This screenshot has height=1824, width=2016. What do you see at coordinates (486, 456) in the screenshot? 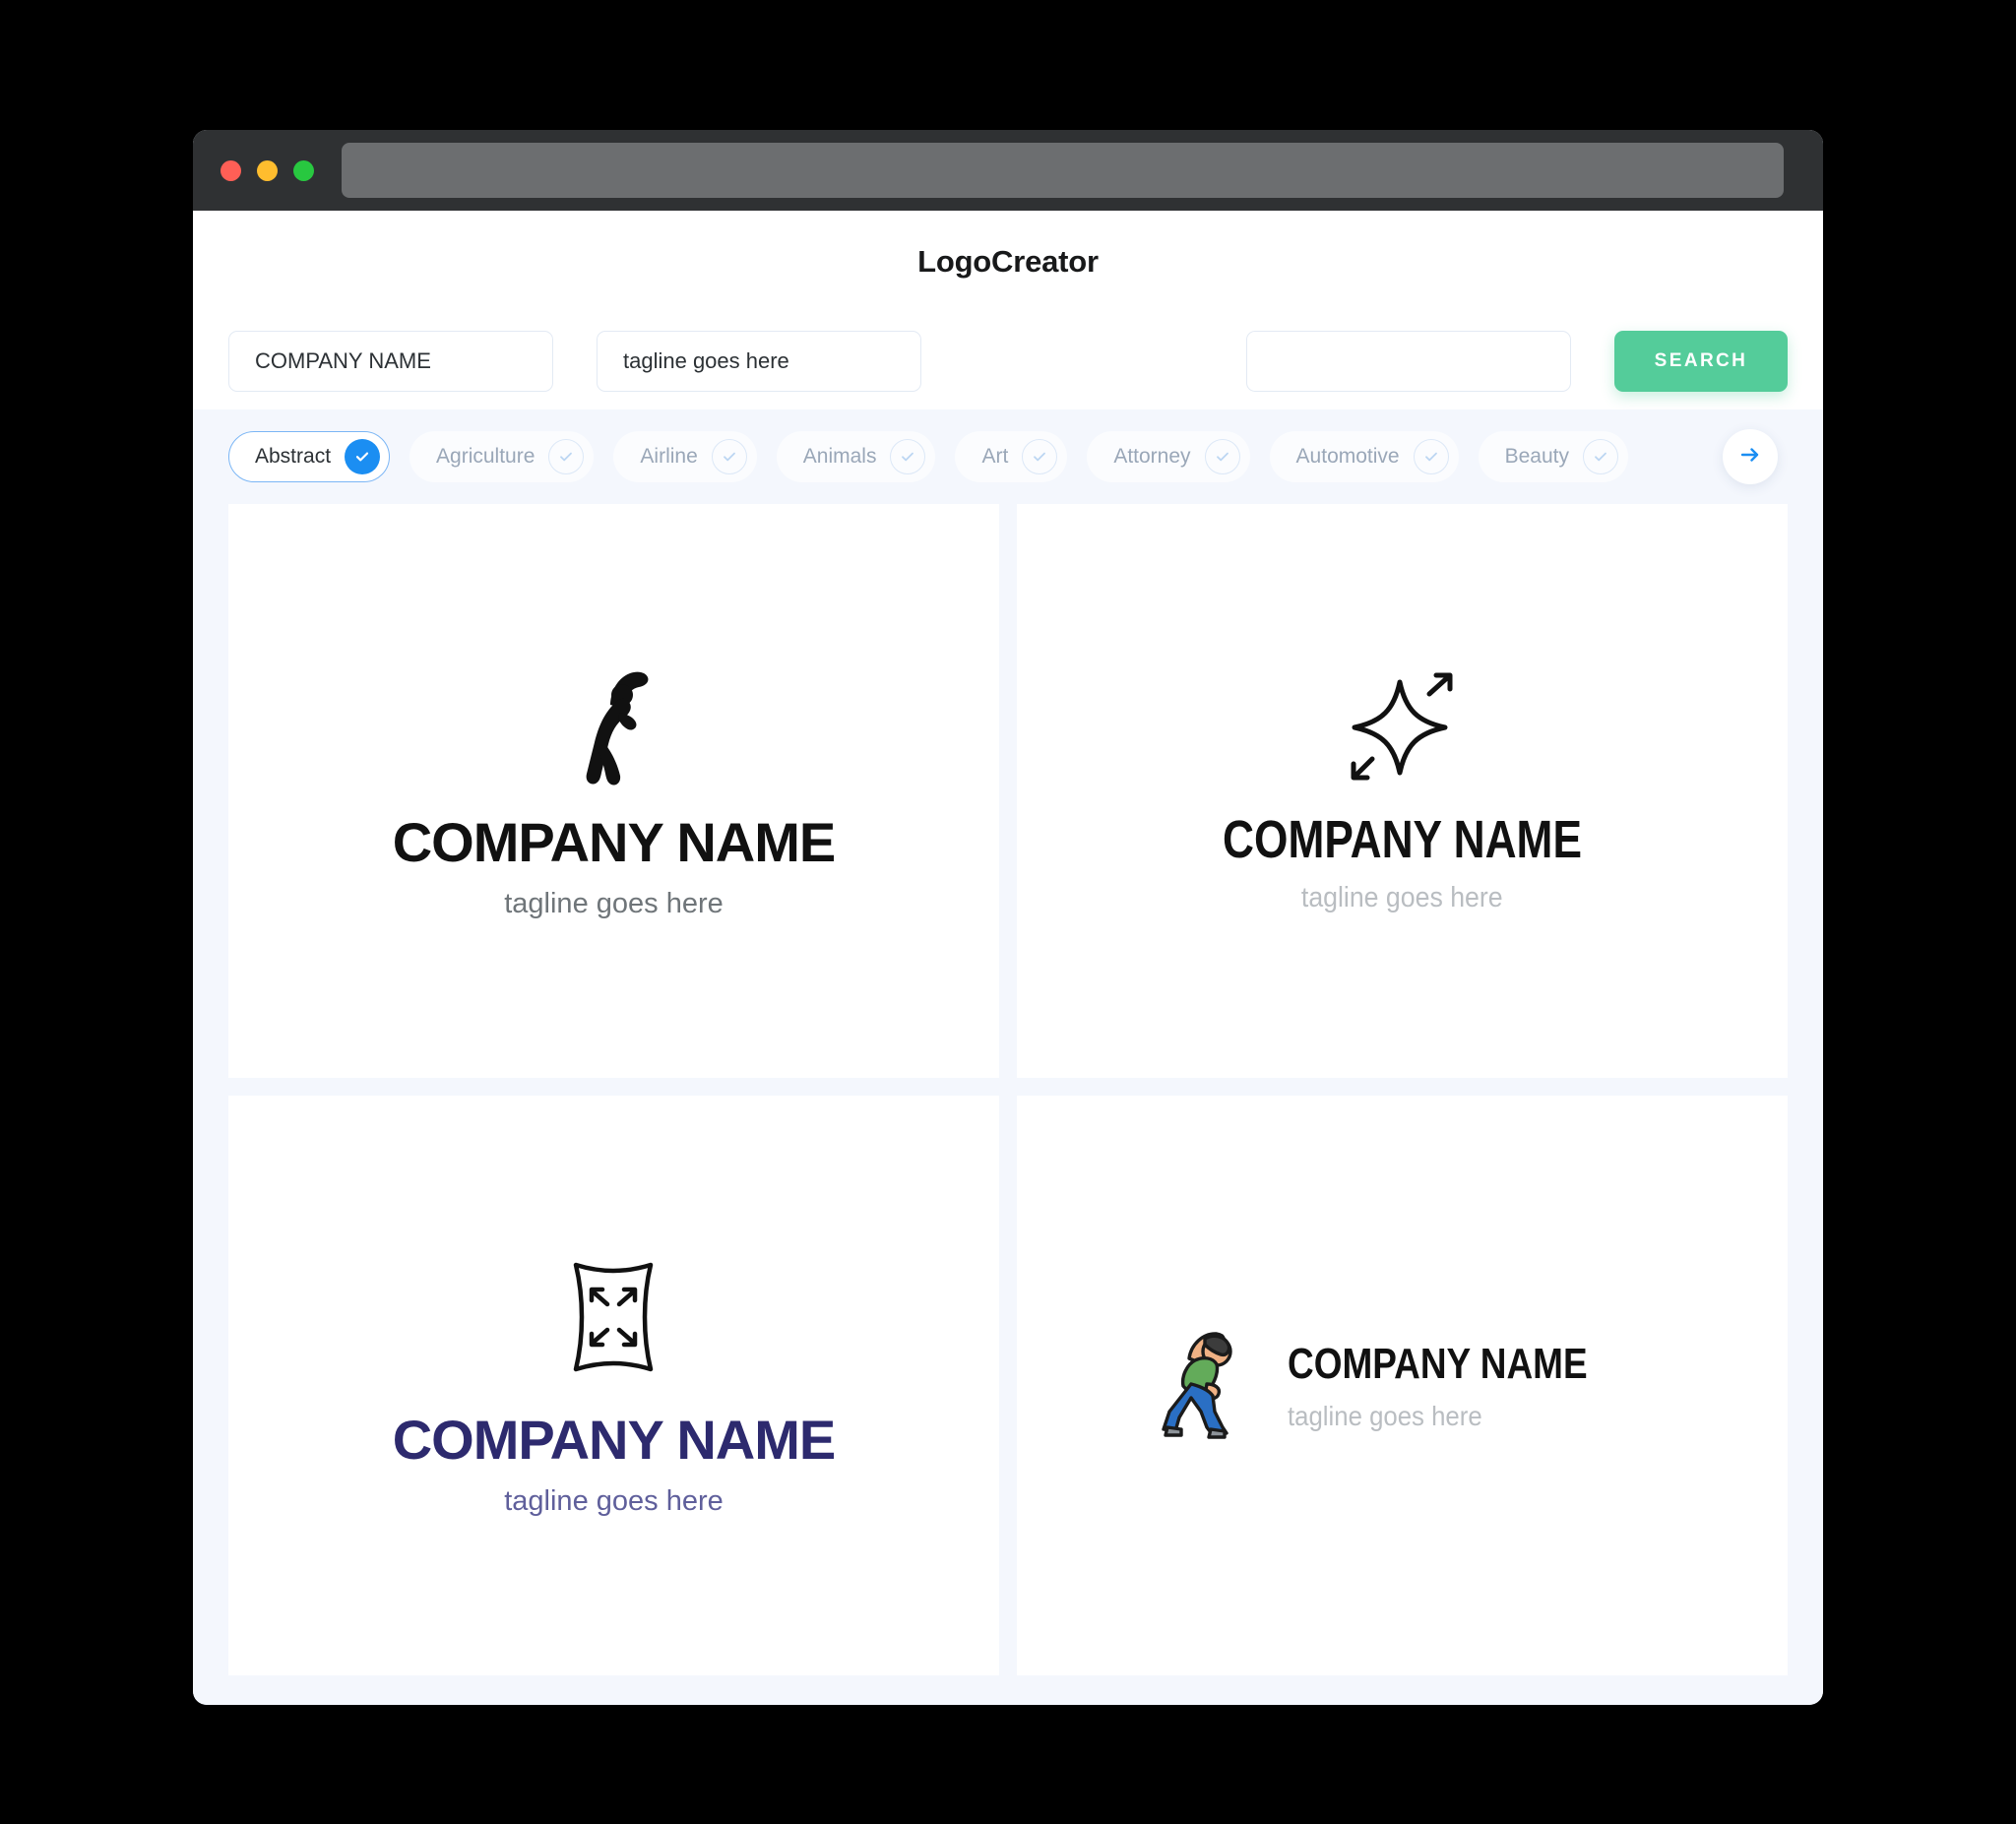
I see `chip-label: Agriculture` at bounding box center [486, 456].